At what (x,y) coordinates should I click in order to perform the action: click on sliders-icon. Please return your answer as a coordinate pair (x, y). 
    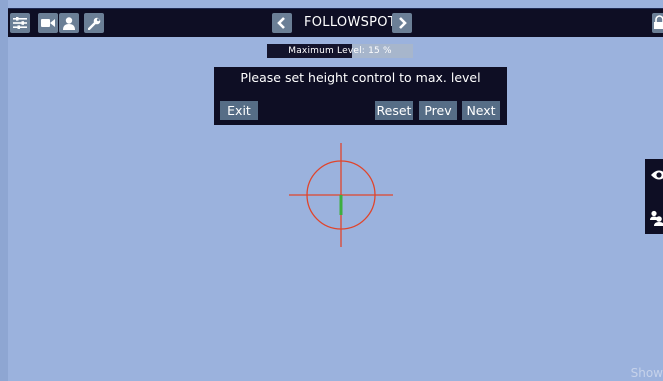
    Looking at the image, I should click on (20, 23).